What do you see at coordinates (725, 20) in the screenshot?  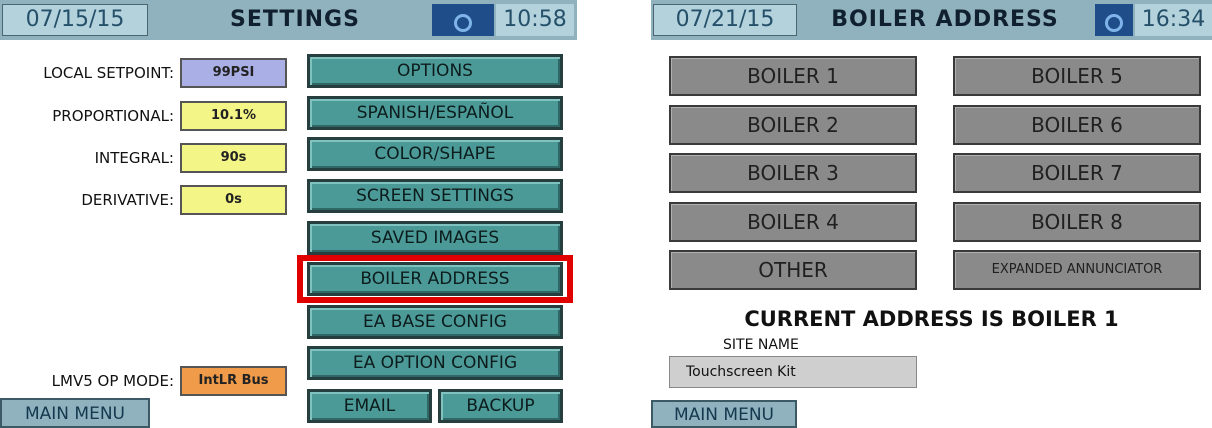 I see `date-display: 07/21/15` at bounding box center [725, 20].